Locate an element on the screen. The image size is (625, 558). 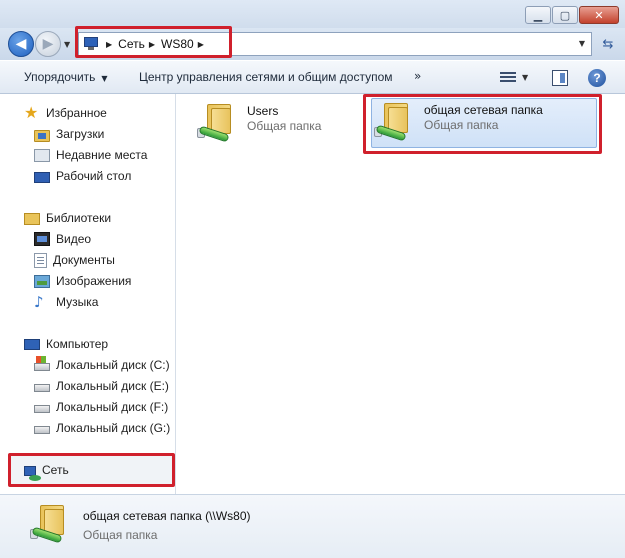
sidebar-computer: Компьютер is located at coordinates (66, 344).